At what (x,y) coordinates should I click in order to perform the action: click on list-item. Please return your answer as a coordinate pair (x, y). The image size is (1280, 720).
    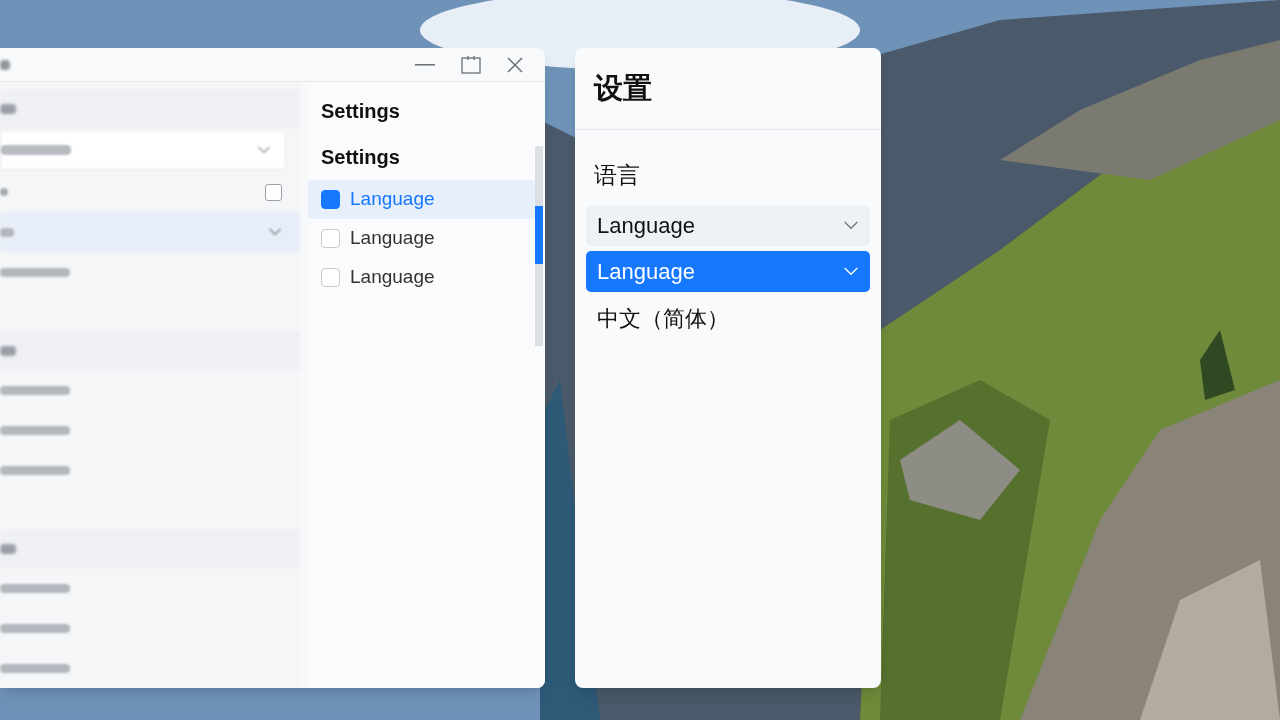
    Looking at the image, I should click on (150, 232).